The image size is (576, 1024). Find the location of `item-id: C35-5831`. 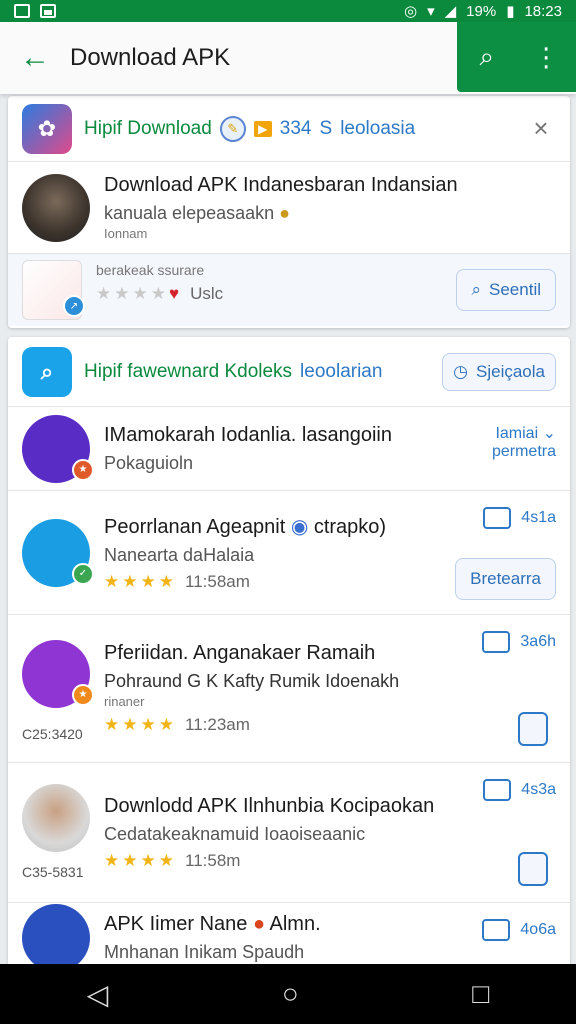

item-id: C35-5831 is located at coordinates (53, 872).